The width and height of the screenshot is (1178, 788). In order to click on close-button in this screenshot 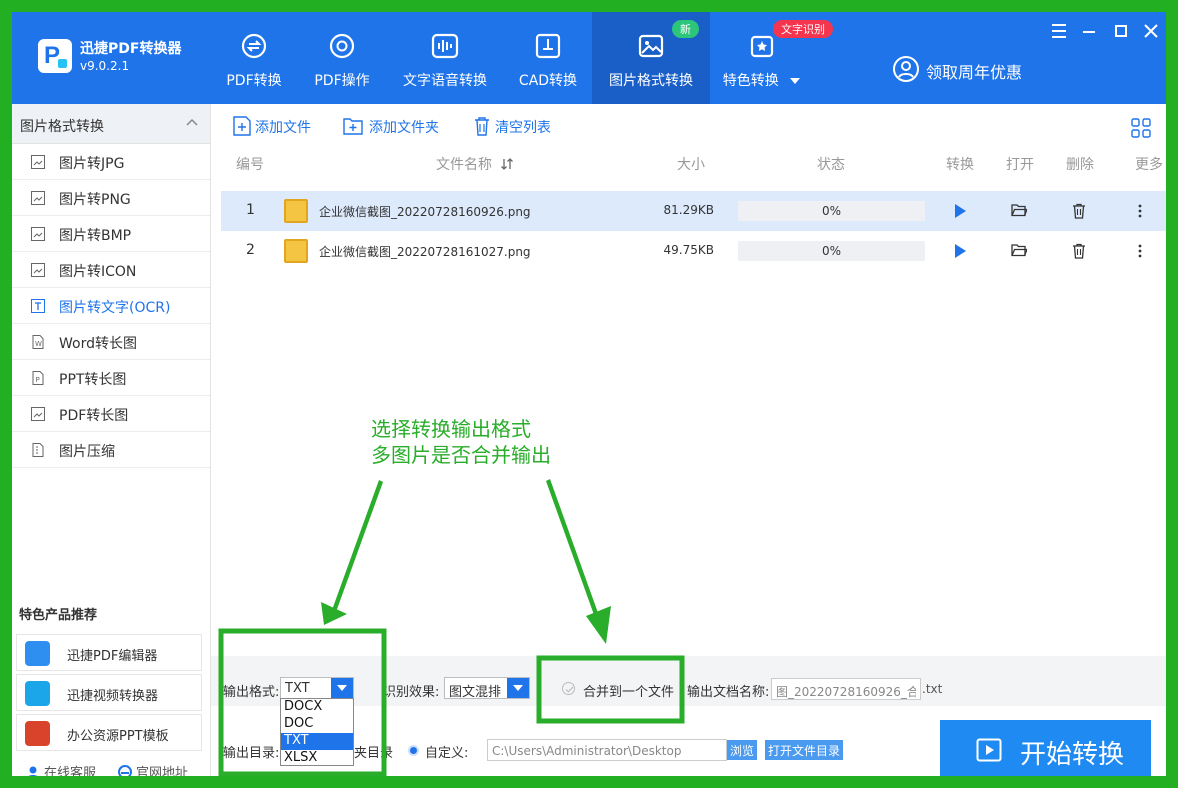, I will do `click(1151, 31)`.